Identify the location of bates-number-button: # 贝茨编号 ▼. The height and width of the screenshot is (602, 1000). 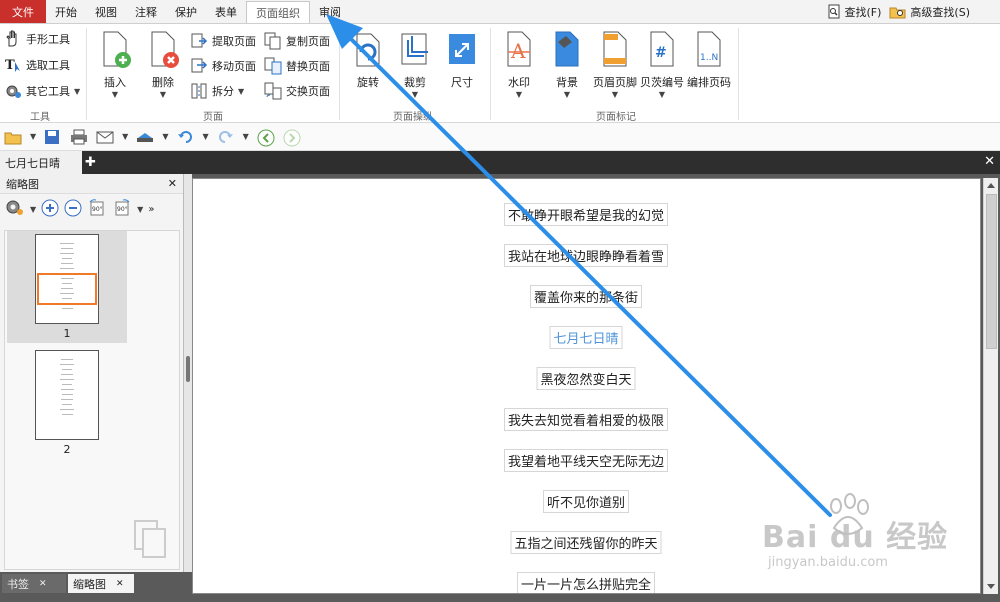
(662, 64).